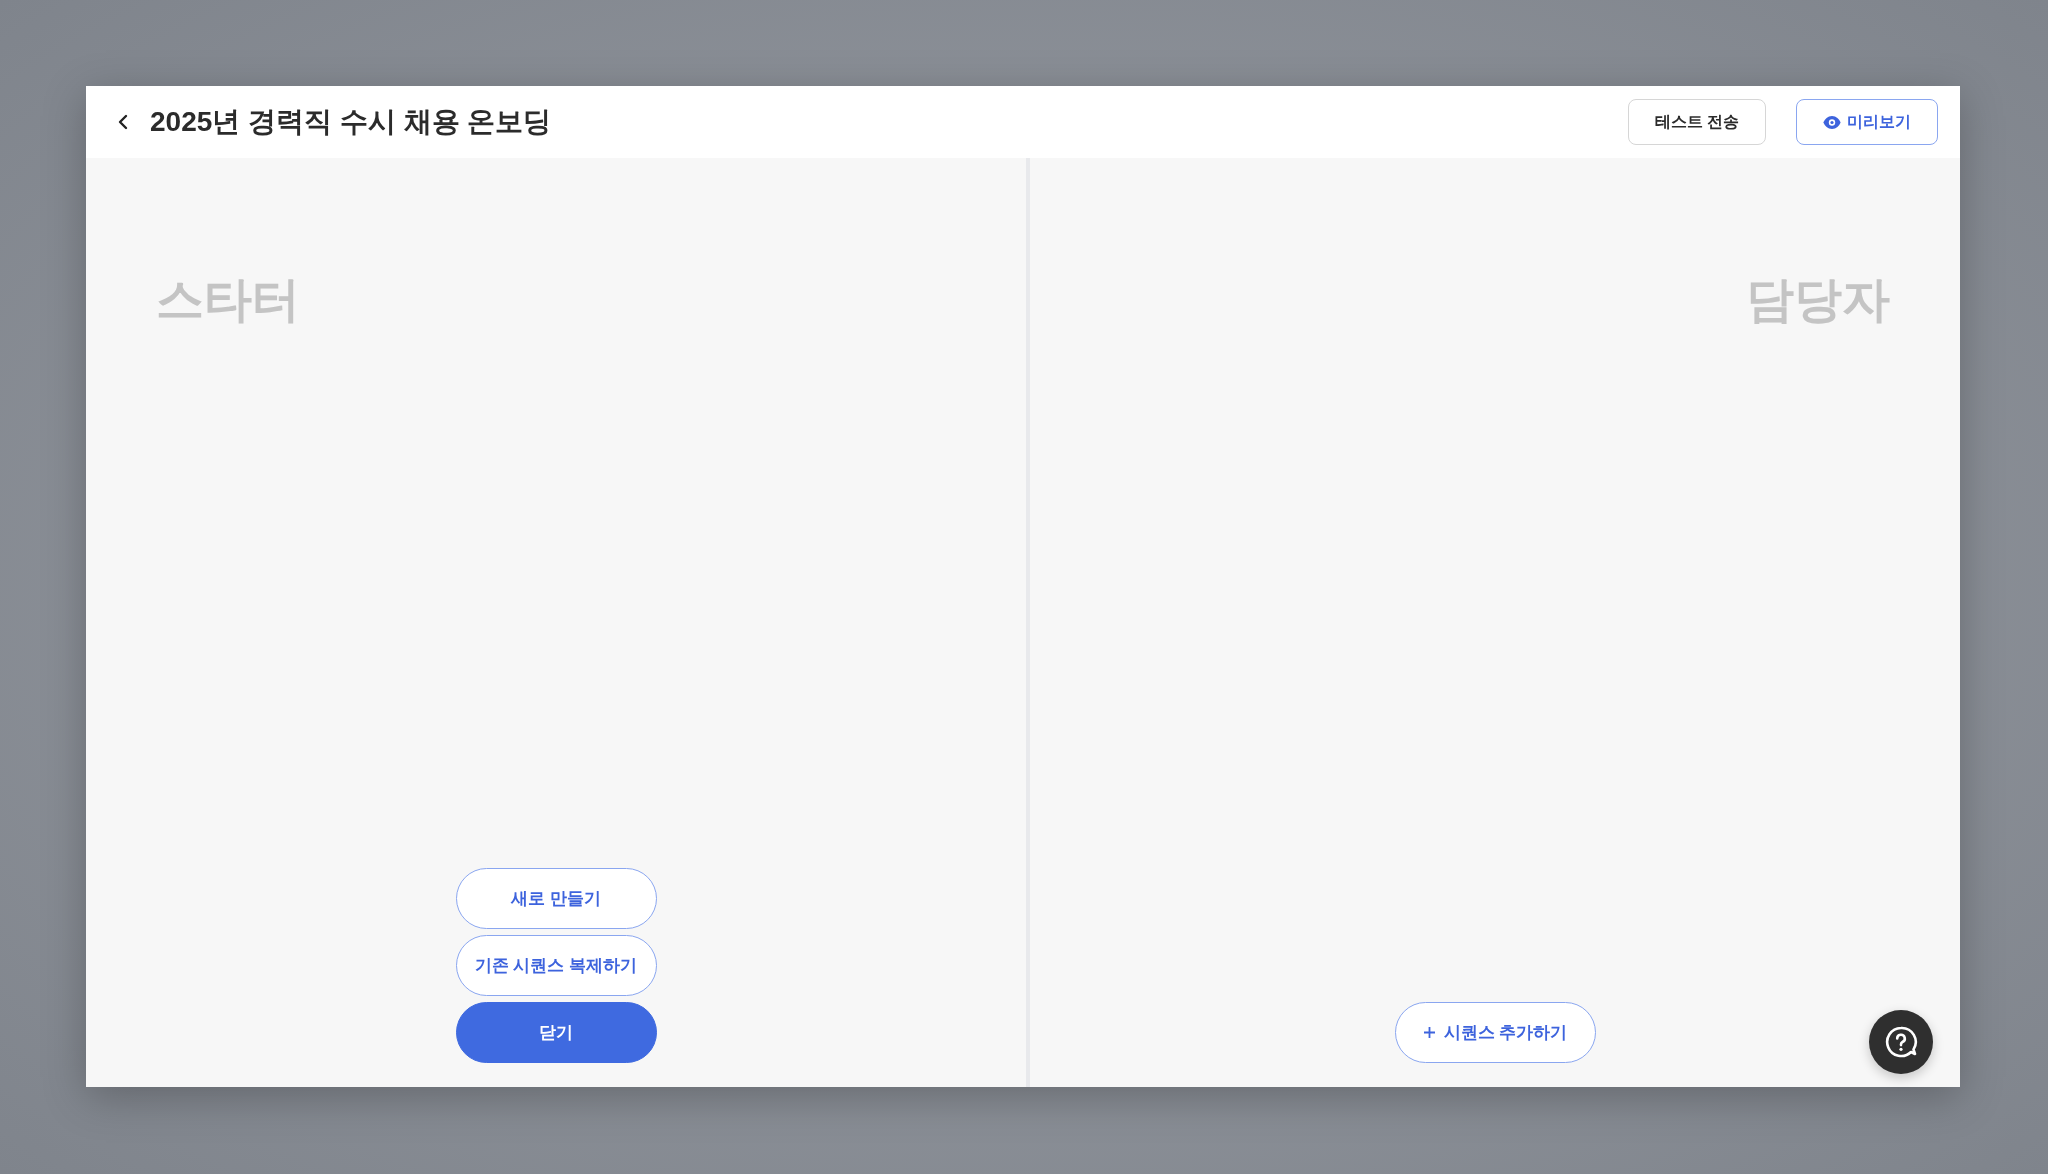 This screenshot has width=2048, height=1174. Describe the element at coordinates (1495, 1032) in the screenshot. I see `add-sequence-button: 시퀀스 추가하기` at that location.